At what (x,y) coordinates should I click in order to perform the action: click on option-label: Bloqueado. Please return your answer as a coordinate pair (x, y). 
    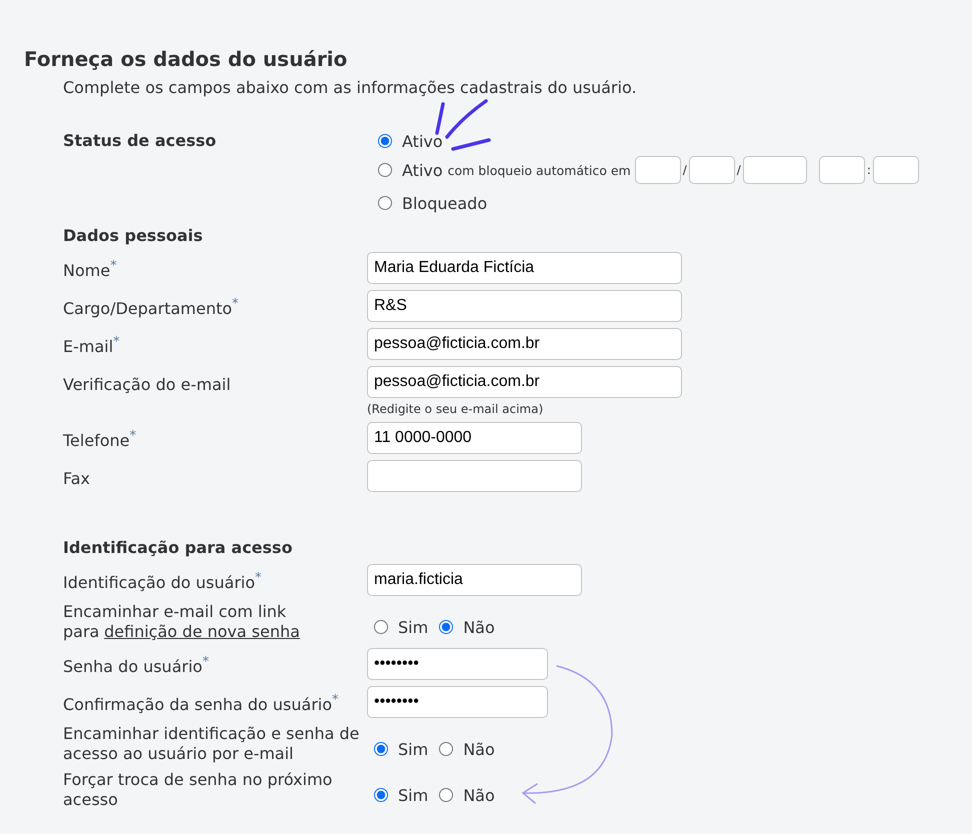
    Looking at the image, I should click on (445, 203).